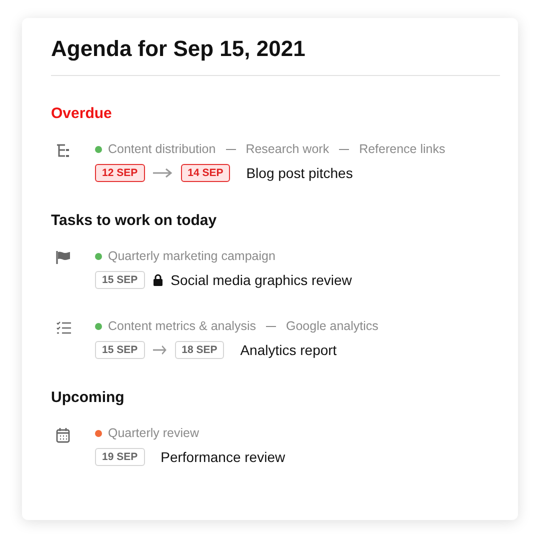 This screenshot has height=545, width=541. Describe the element at coordinates (332, 326) in the screenshot. I see `breadcrumb-link: Google analytics` at that location.